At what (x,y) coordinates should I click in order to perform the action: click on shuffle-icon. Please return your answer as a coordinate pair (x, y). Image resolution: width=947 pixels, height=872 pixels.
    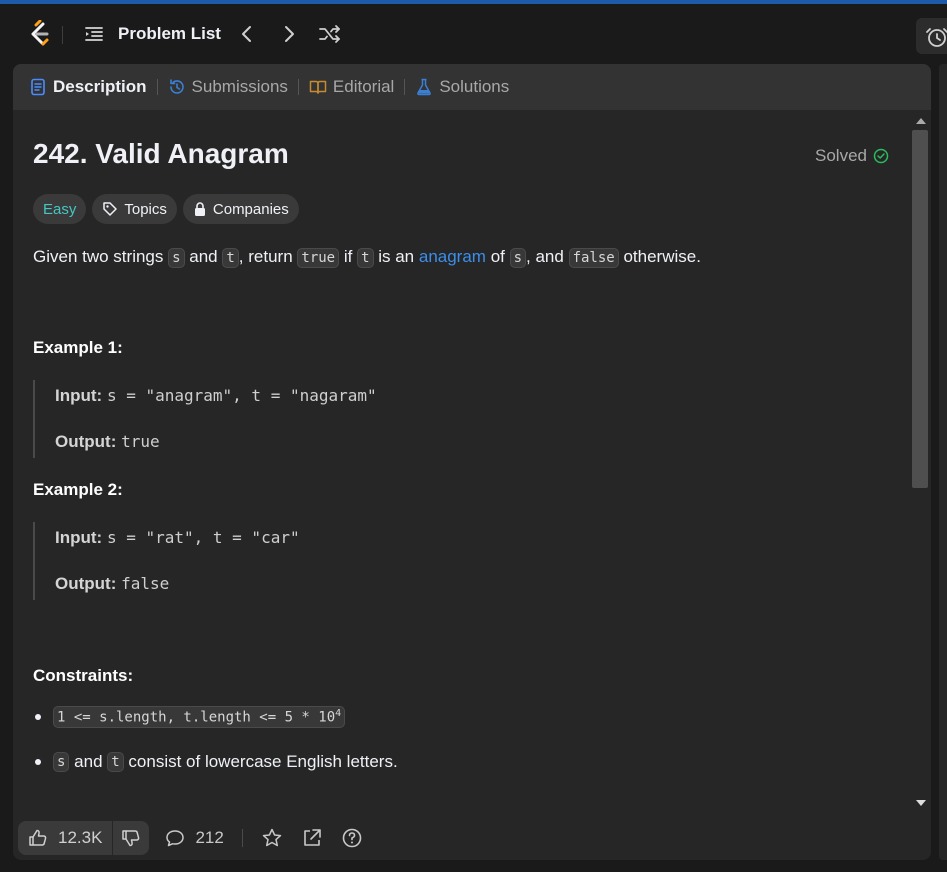
    Looking at the image, I should click on (330, 34).